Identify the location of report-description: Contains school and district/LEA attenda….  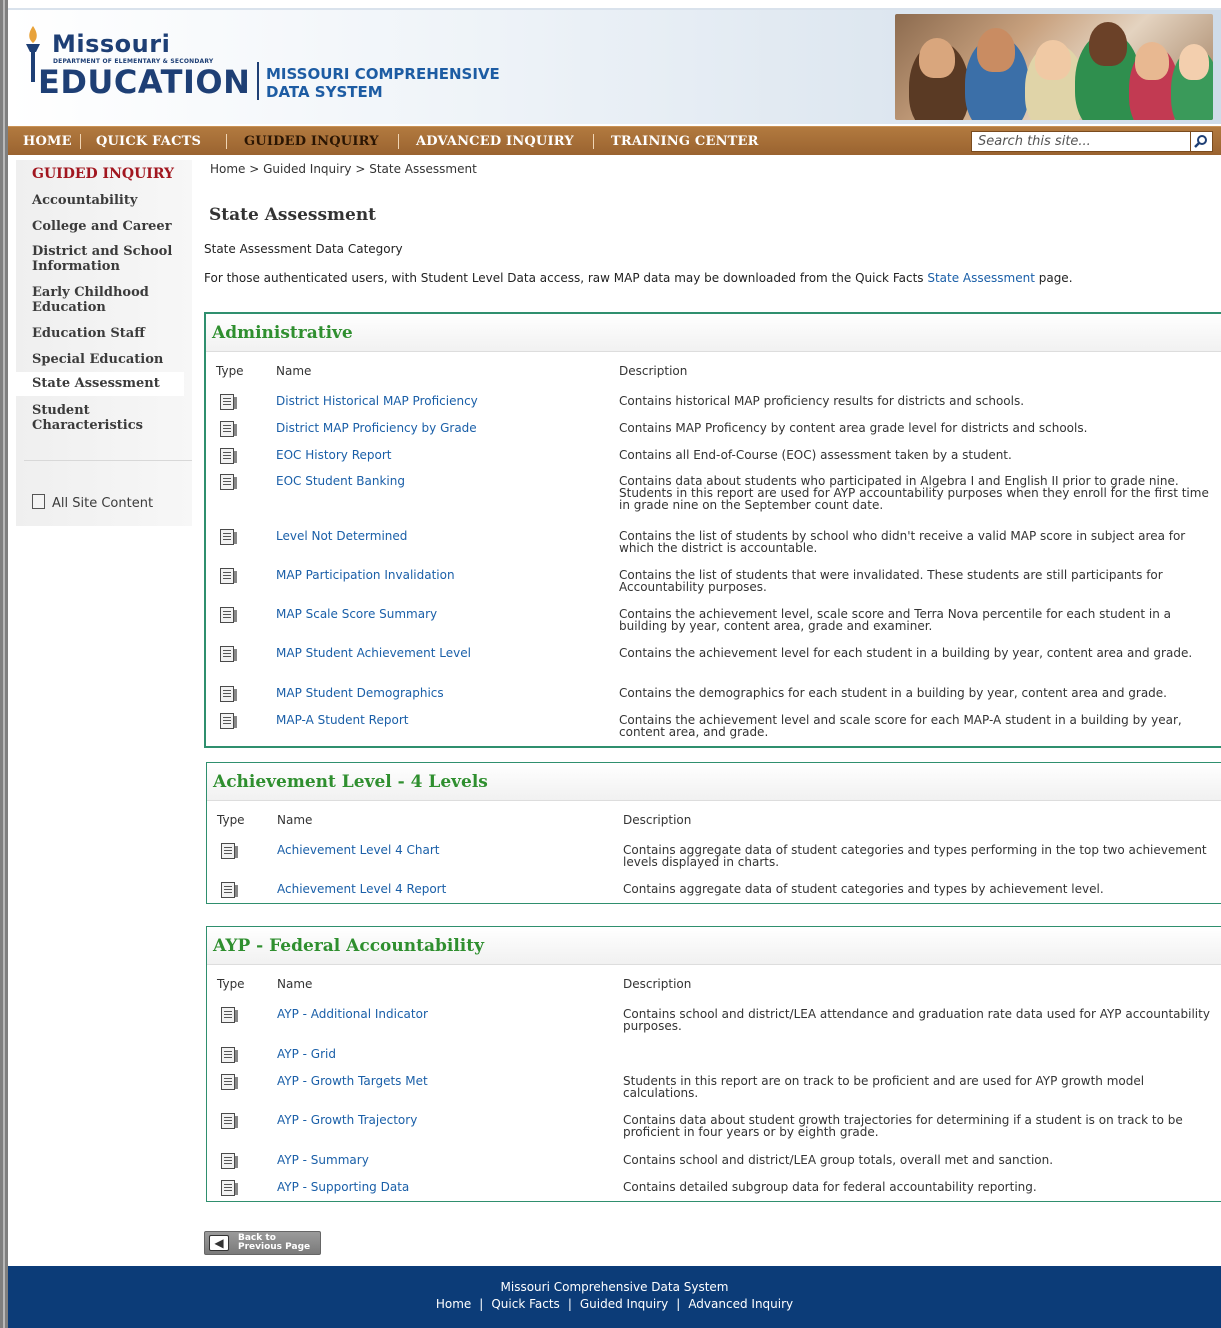
(916, 1020).